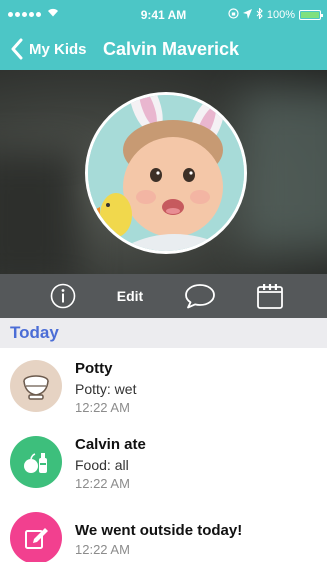  Describe the element at coordinates (259, 14) in the screenshot. I see `bluetooth-icon` at that location.